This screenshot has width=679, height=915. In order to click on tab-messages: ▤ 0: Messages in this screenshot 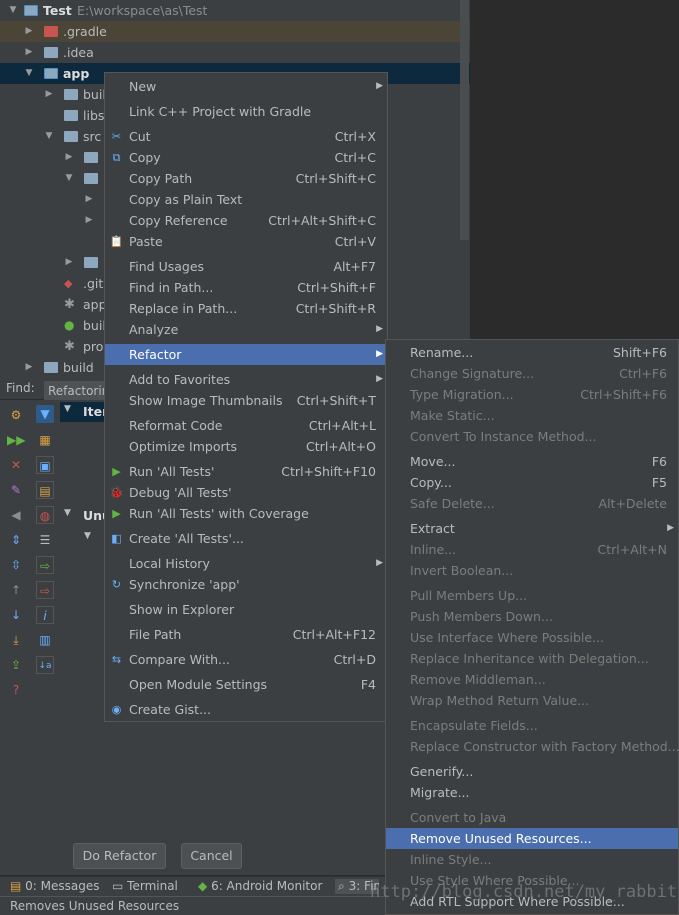, I will do `click(55, 886)`.